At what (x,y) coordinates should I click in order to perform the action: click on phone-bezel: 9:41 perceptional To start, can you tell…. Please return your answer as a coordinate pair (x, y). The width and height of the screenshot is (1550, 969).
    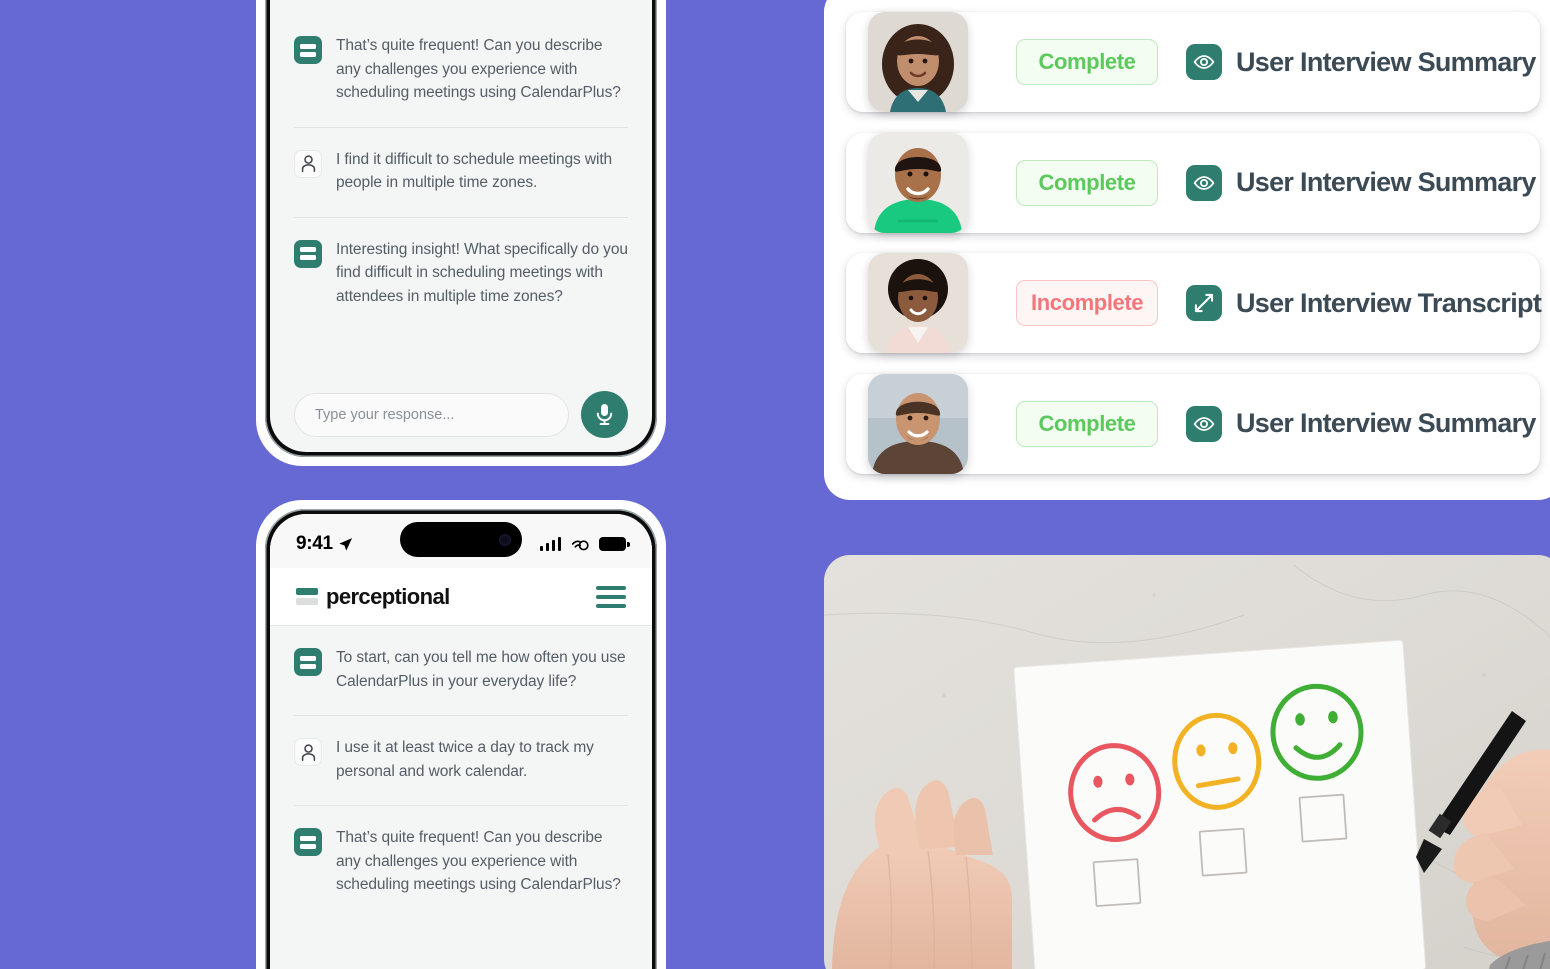
    Looking at the image, I should click on (461, 739).